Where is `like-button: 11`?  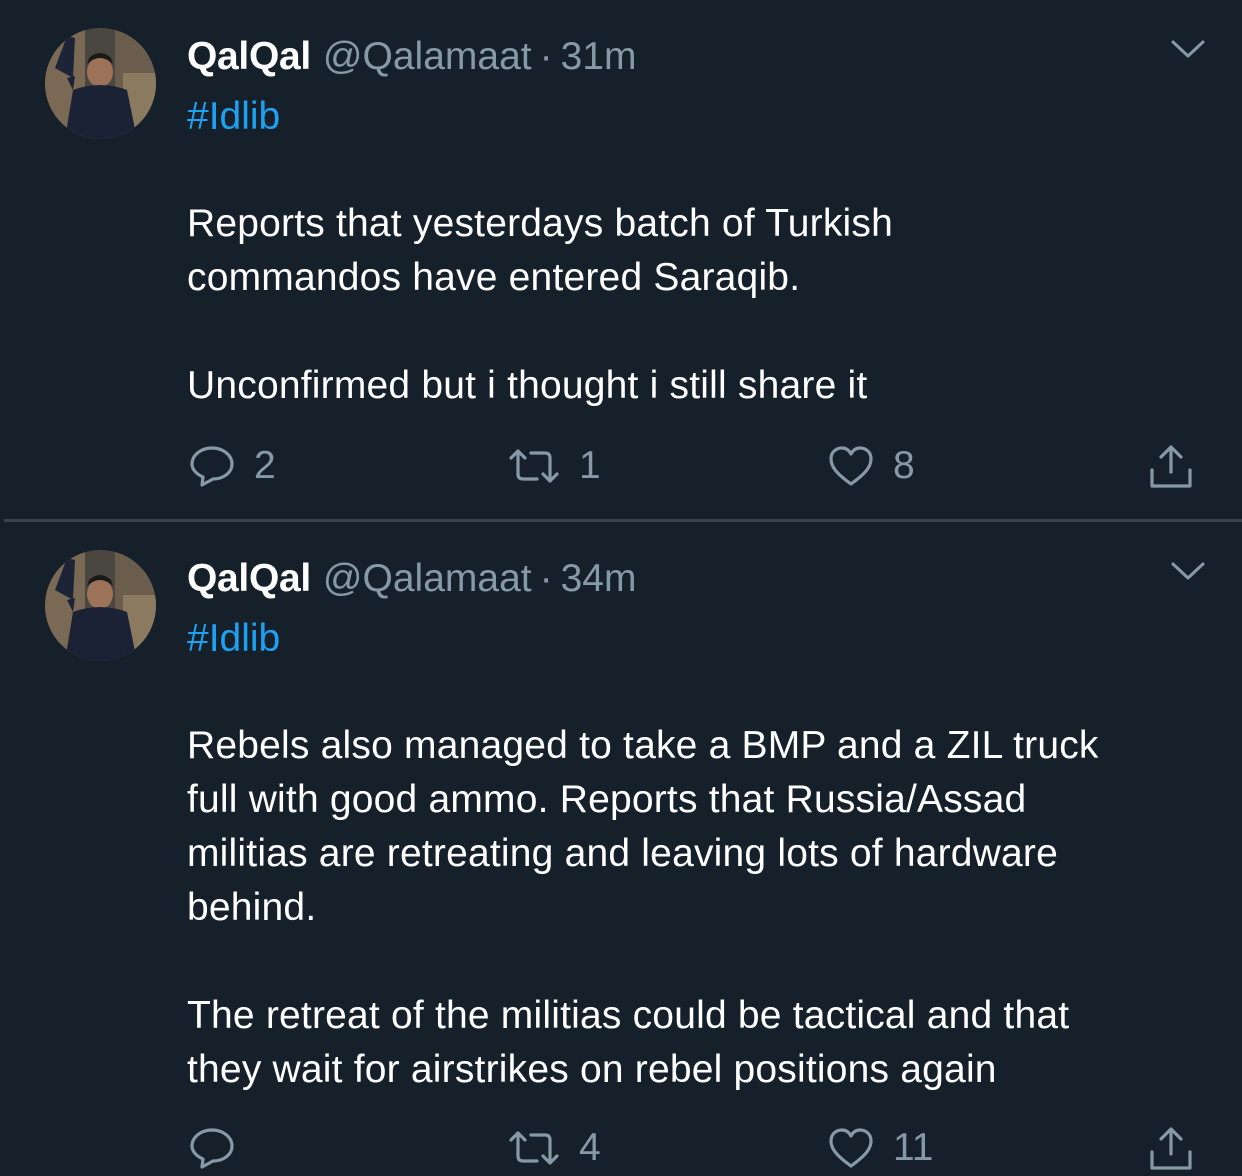
like-button: 11 is located at coordinates (880, 1148).